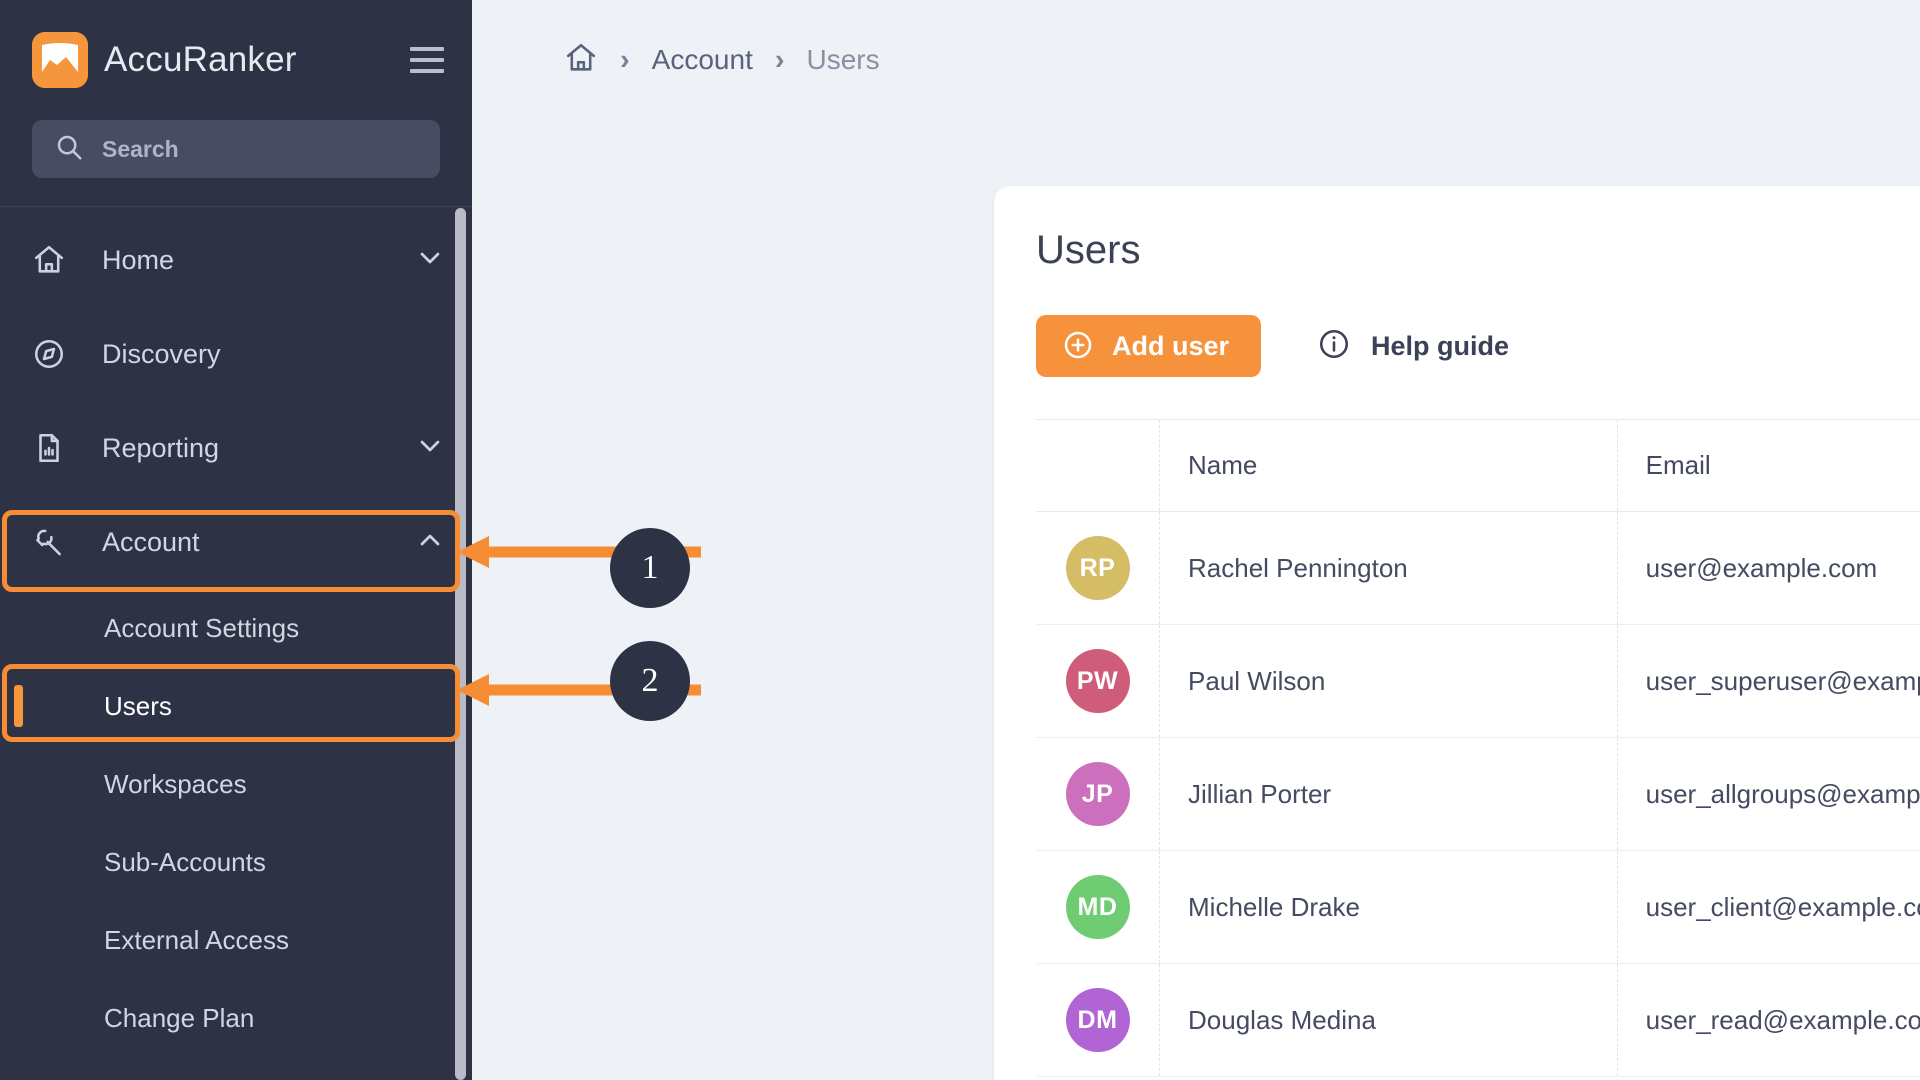 Image resolution: width=1920 pixels, height=1080 pixels. I want to click on table-row: RPRachel Penningtonuser@example.comAdmin, so click(1478, 568).